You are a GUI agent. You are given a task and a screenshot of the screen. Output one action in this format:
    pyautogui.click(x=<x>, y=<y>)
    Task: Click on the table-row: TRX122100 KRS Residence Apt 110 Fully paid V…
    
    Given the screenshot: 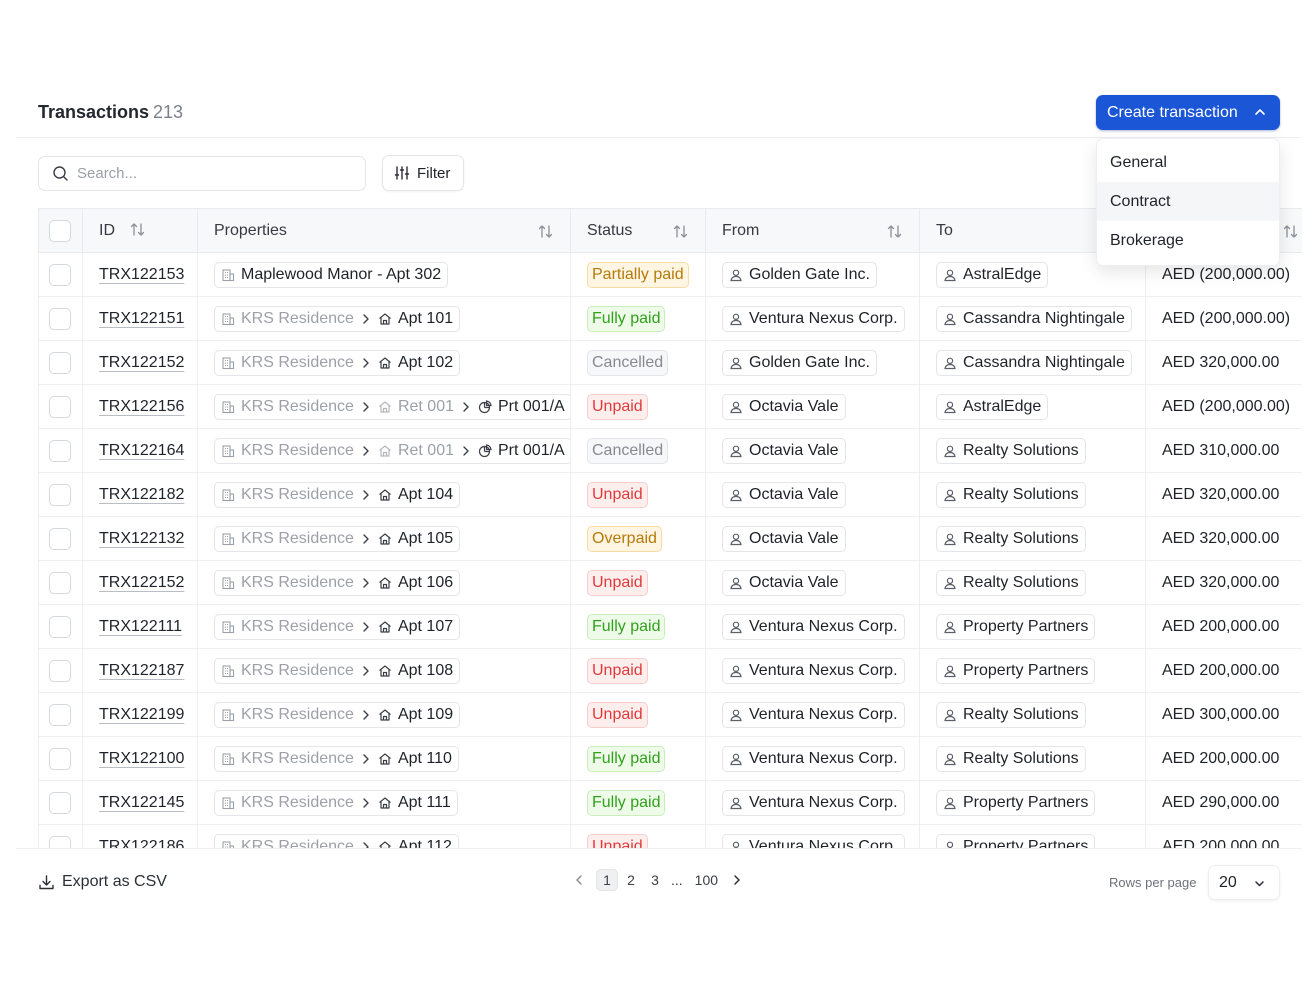 What is the action you would take?
    pyautogui.click(x=670, y=758)
    